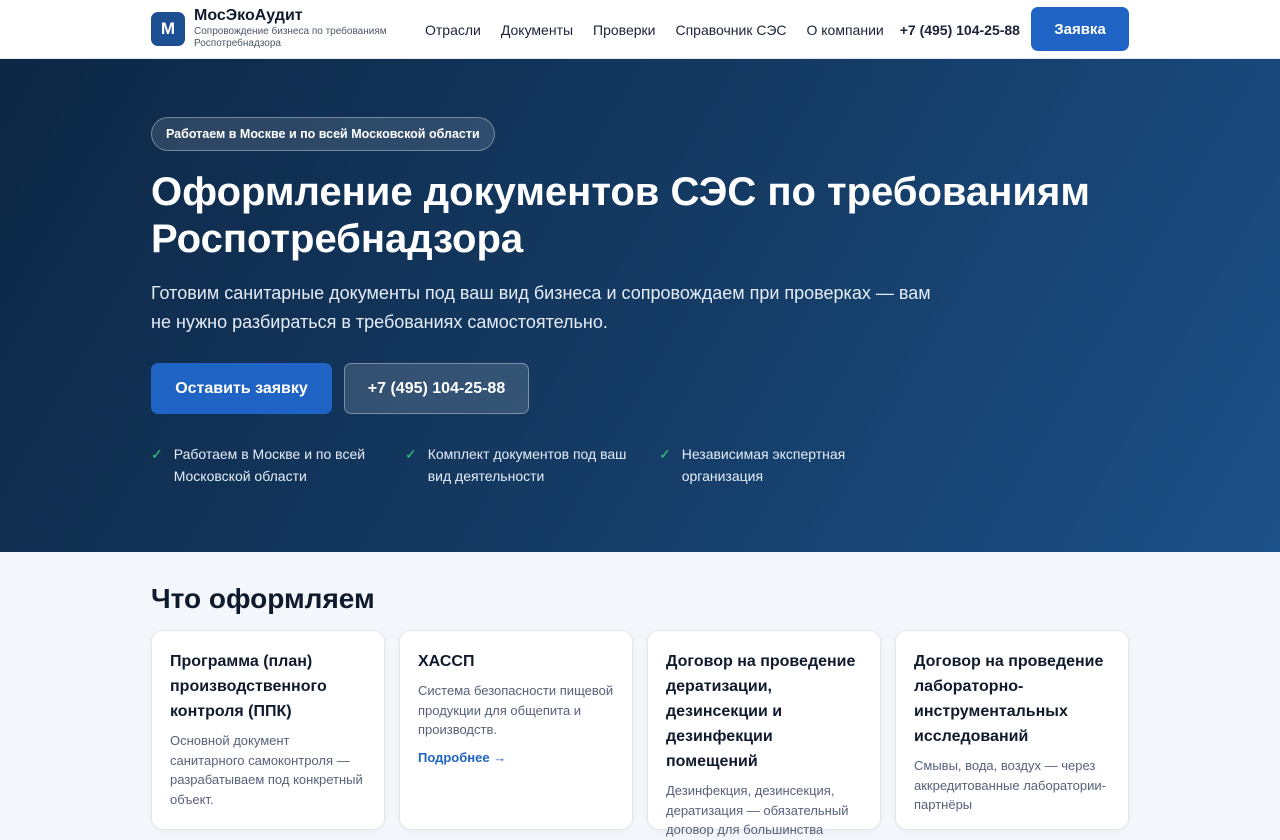  I want to click on logo-icon: М, so click(168, 29).